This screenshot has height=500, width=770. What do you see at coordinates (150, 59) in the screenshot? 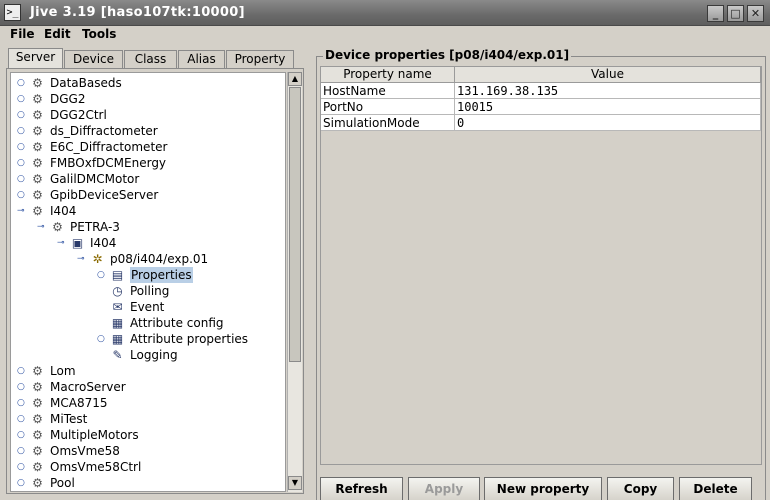
I see `tab-class: Class` at bounding box center [150, 59].